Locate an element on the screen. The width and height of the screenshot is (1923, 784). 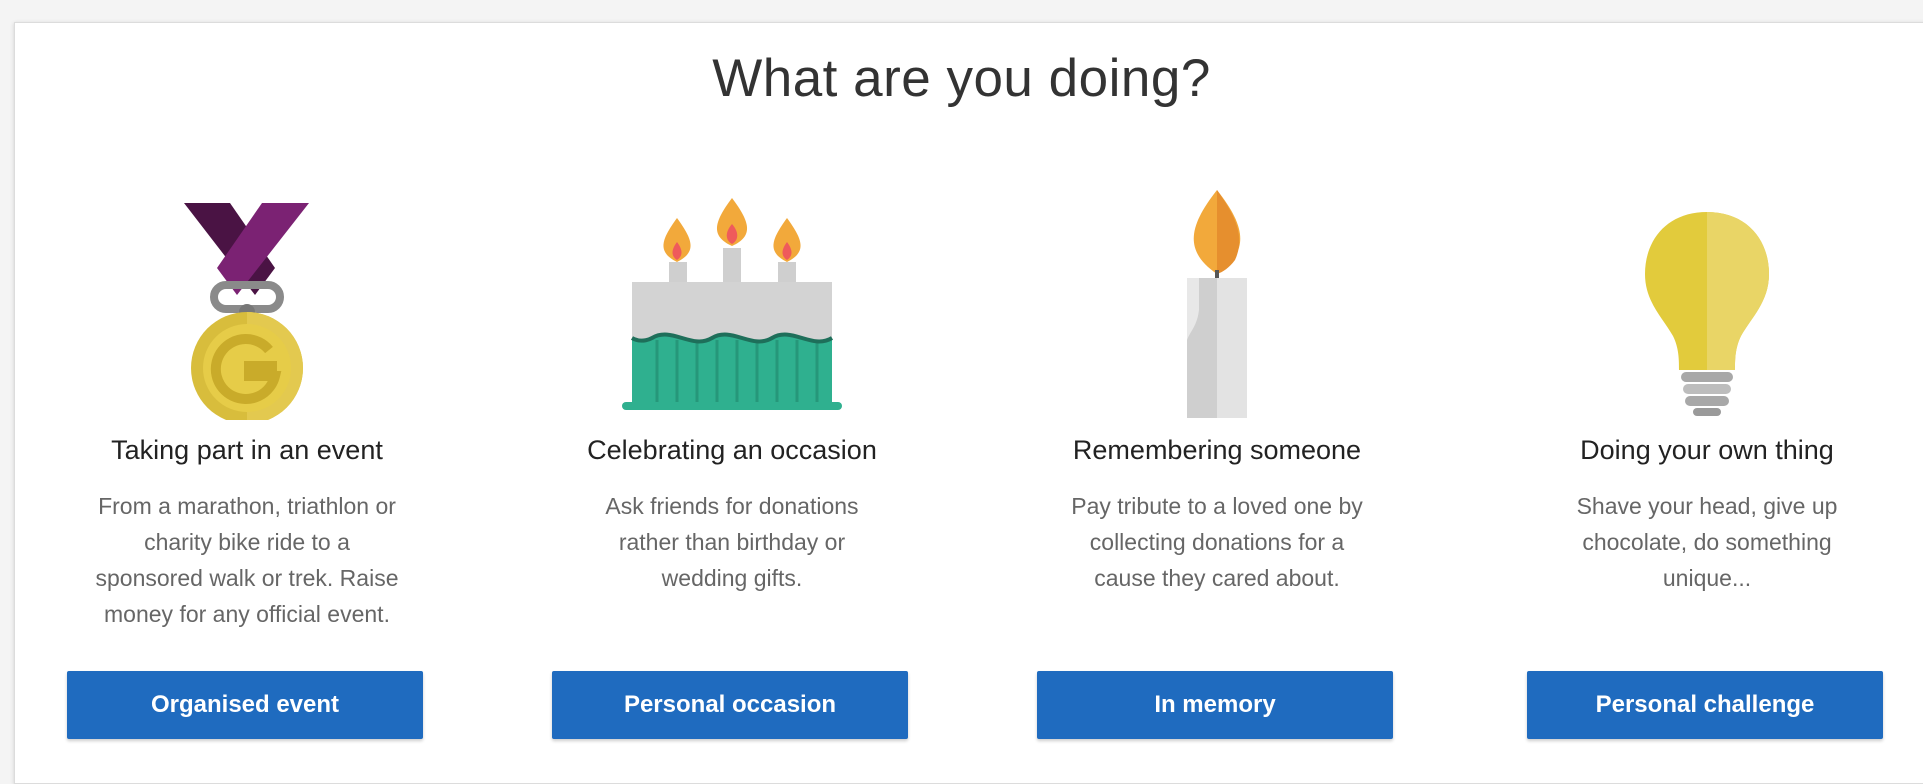
card-title: Taking part in an event is located at coordinates (247, 450).